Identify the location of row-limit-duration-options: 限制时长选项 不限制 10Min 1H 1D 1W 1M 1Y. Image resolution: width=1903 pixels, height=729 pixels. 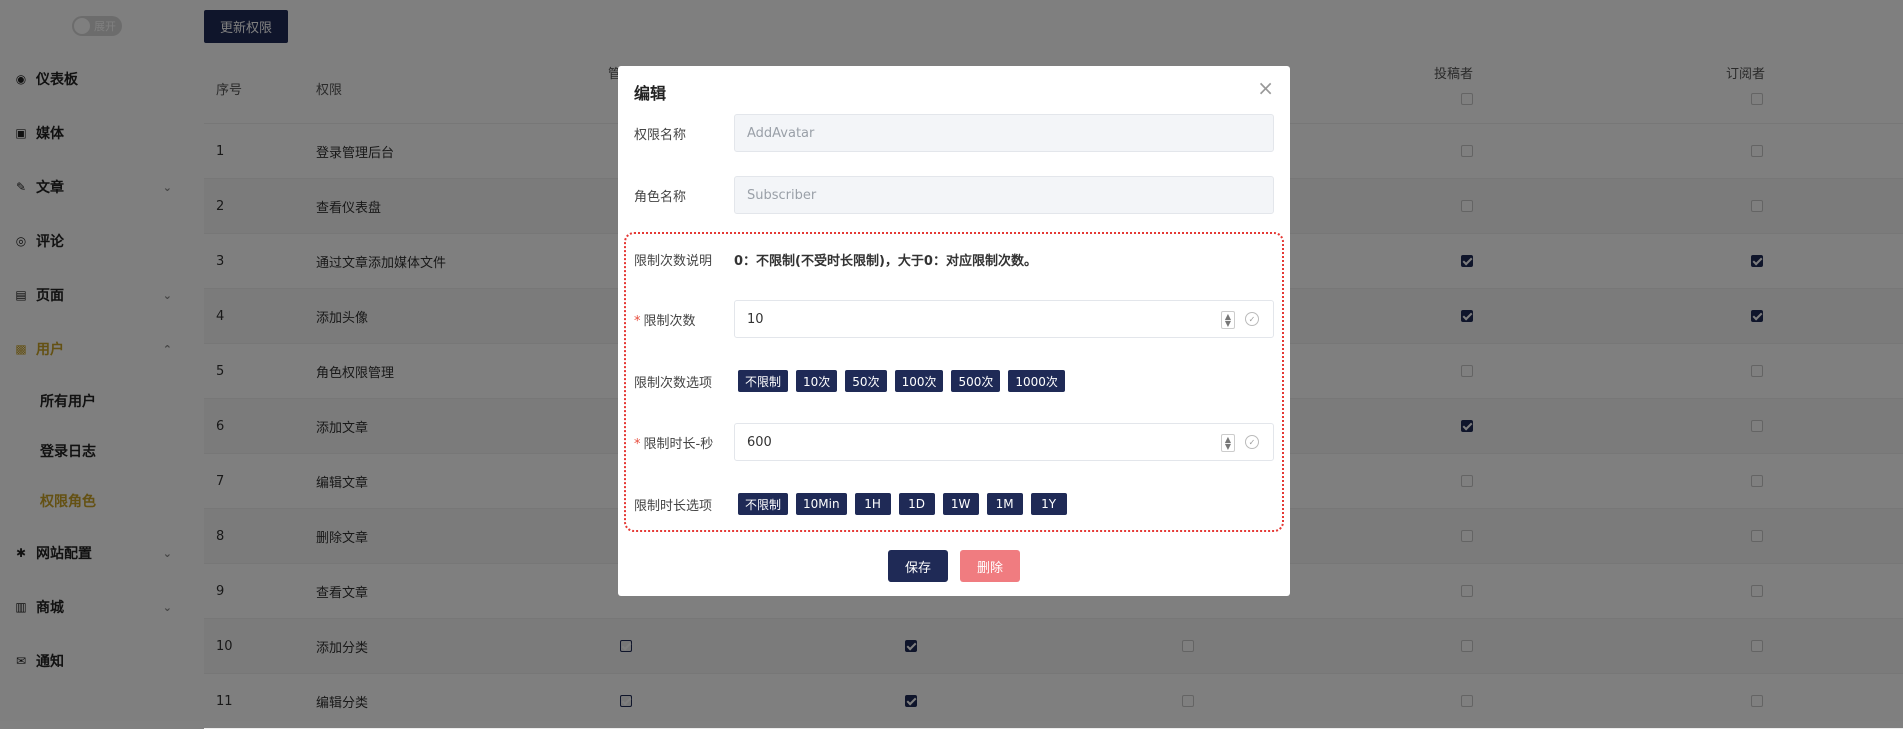
(954, 504).